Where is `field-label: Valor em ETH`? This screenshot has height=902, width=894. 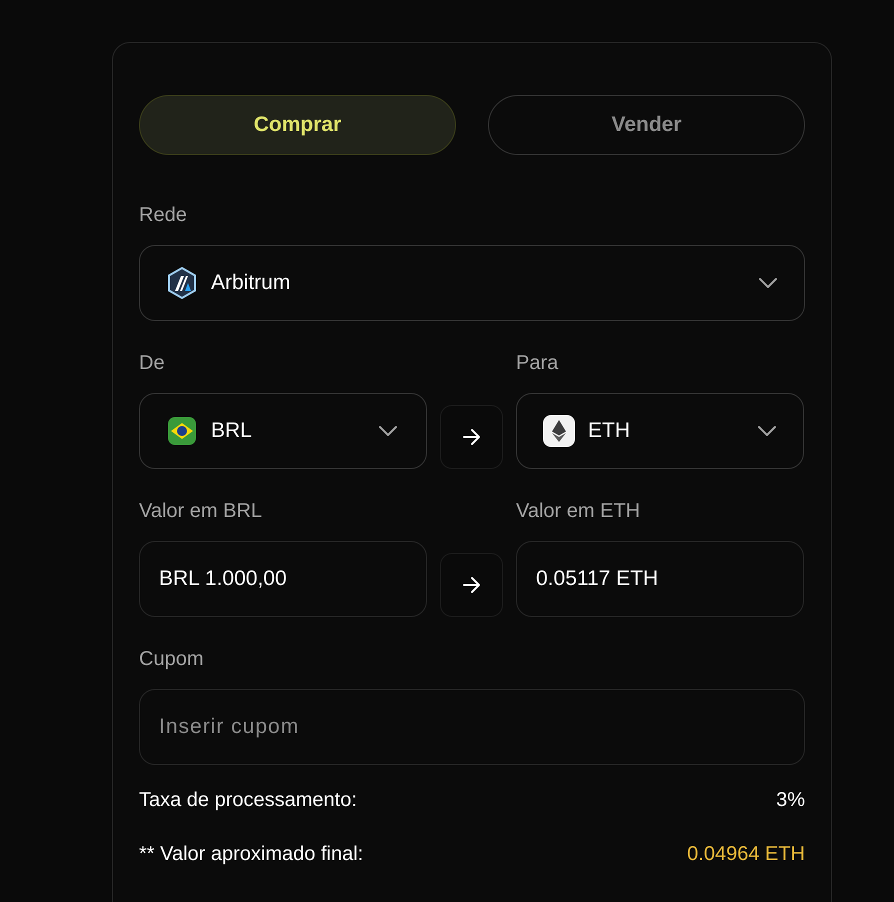
field-label: Valor em ETH is located at coordinates (578, 511).